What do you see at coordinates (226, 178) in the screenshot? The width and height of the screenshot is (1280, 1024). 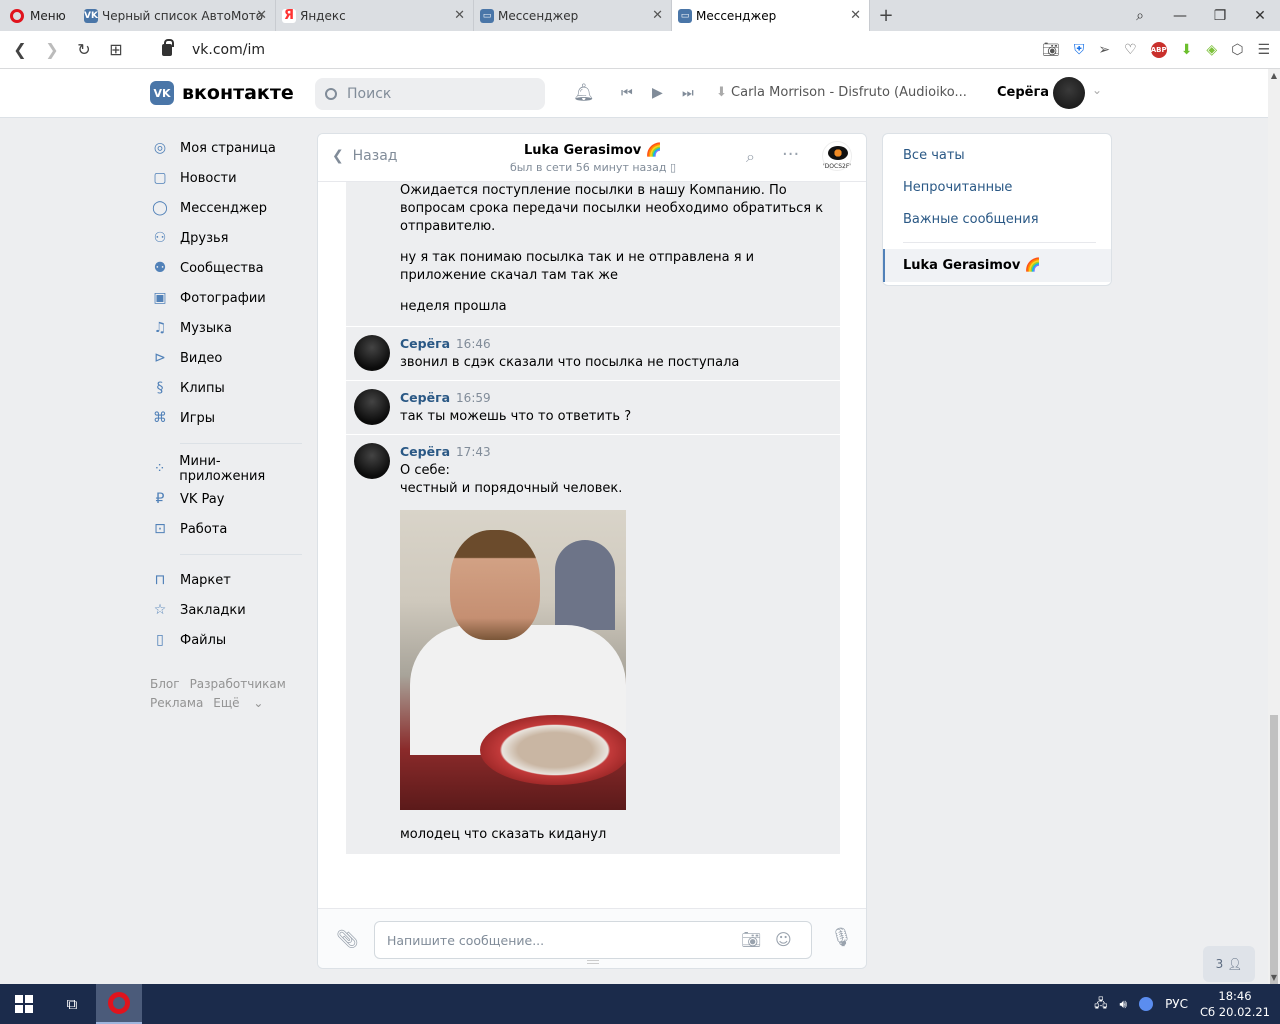 I see `nav-item-news: ▢ Новости` at bounding box center [226, 178].